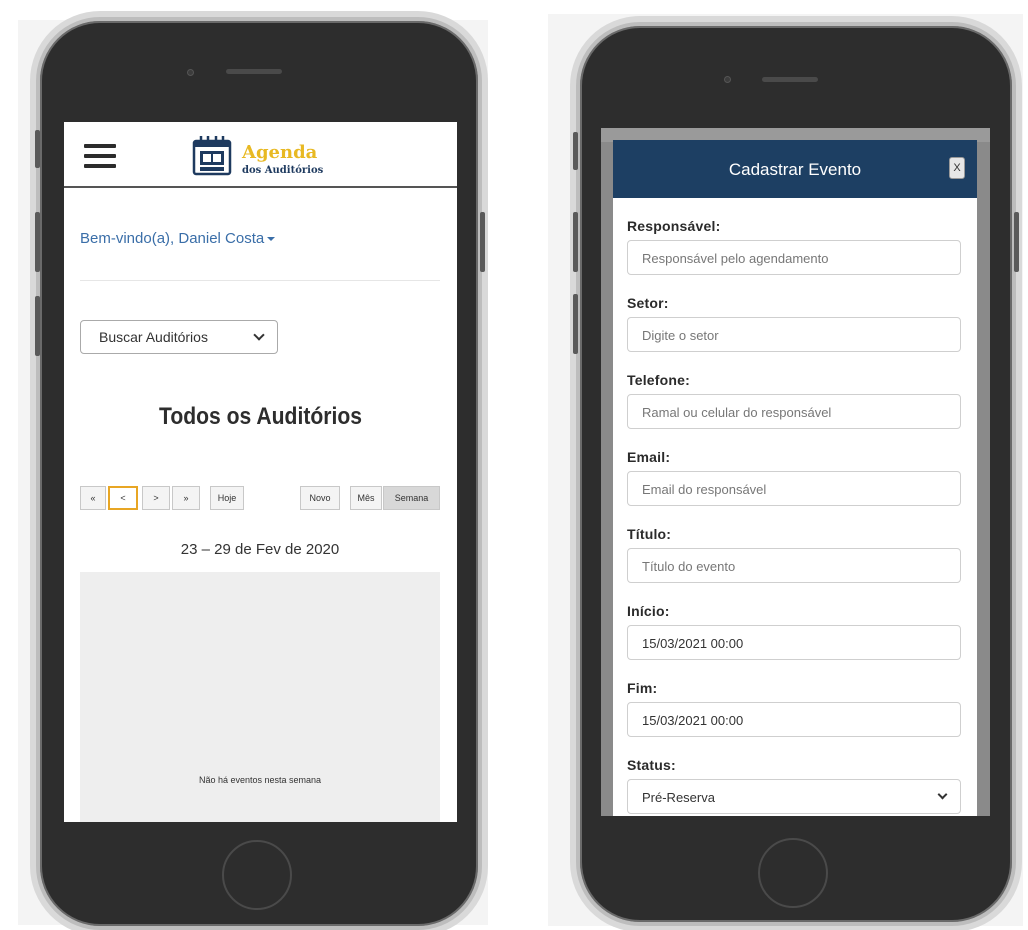  I want to click on divider, so click(260, 280).